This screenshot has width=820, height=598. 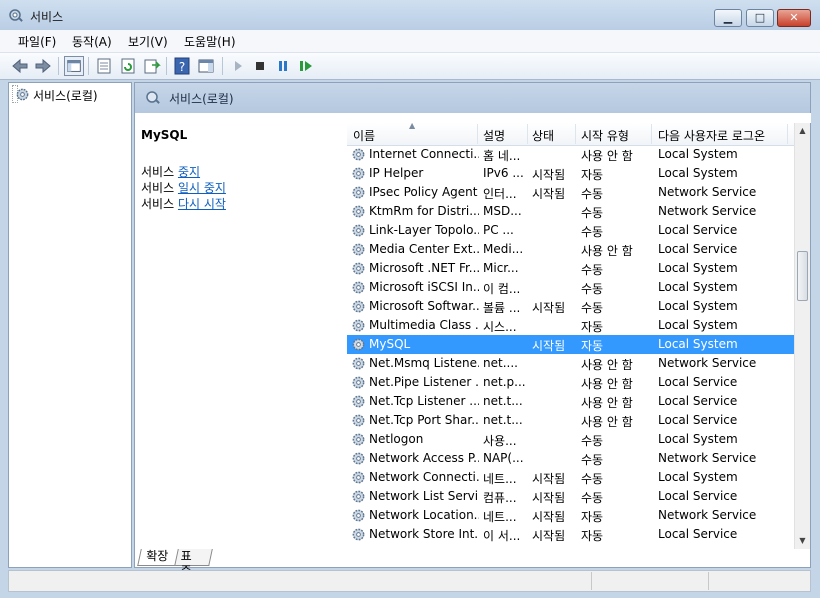 What do you see at coordinates (74, 66) in the screenshot?
I see `show-hide-console-tree-icon` at bounding box center [74, 66].